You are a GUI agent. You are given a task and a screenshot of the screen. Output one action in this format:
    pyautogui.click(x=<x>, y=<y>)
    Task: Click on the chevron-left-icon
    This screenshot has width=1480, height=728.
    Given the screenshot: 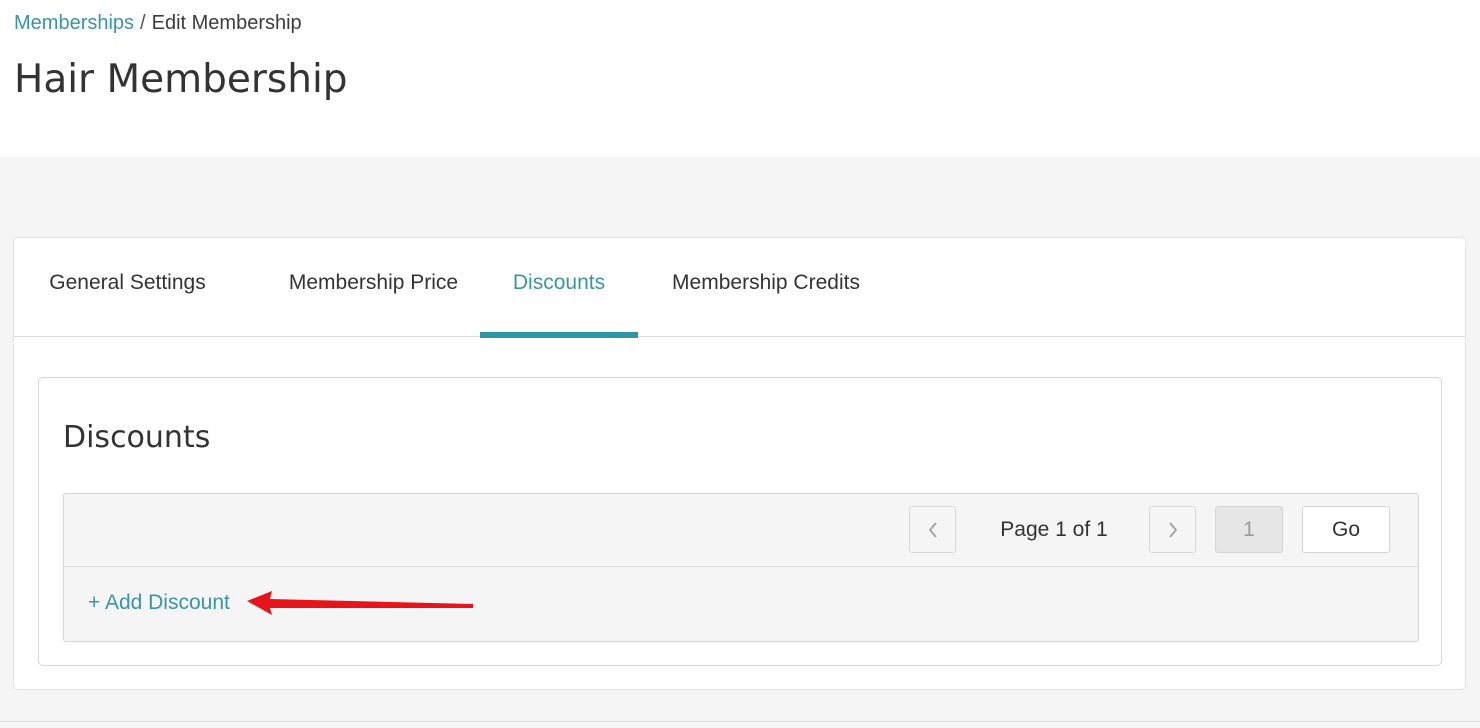 What is the action you would take?
    pyautogui.click(x=932, y=530)
    